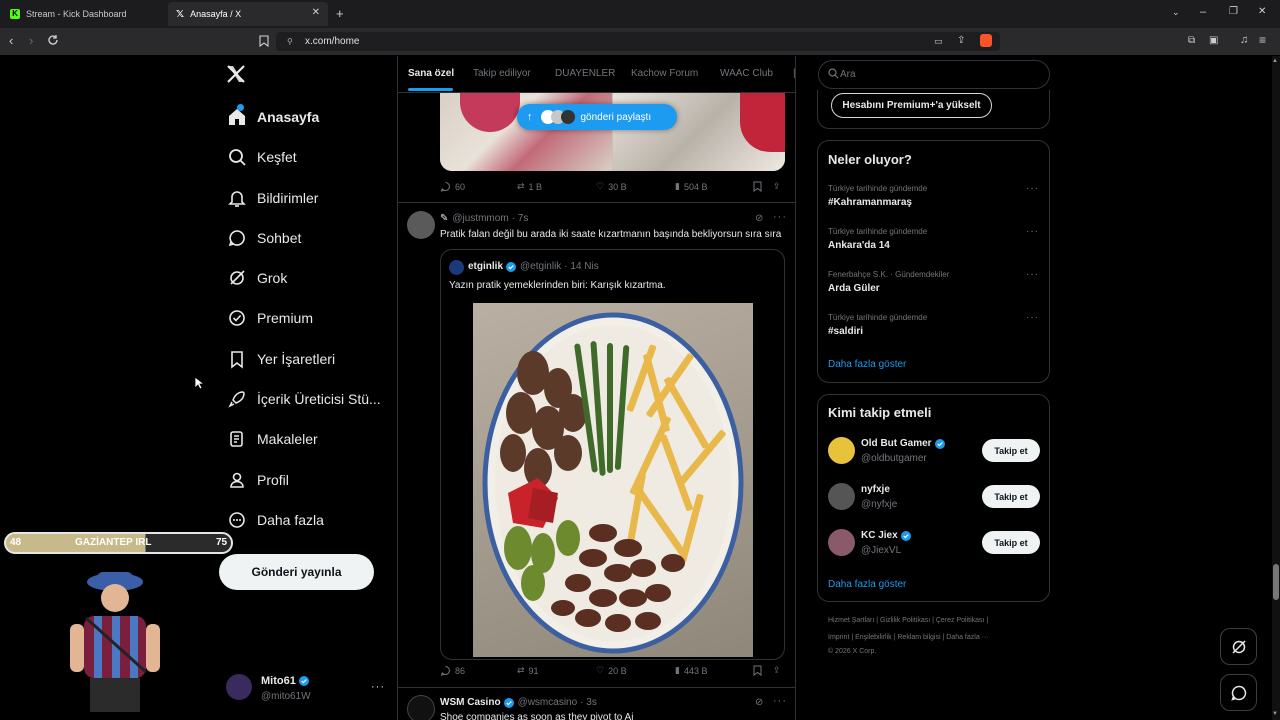 This screenshot has height=720, width=1280. What do you see at coordinates (264, 41) in the screenshot?
I see `bookmark-page-icon` at bounding box center [264, 41].